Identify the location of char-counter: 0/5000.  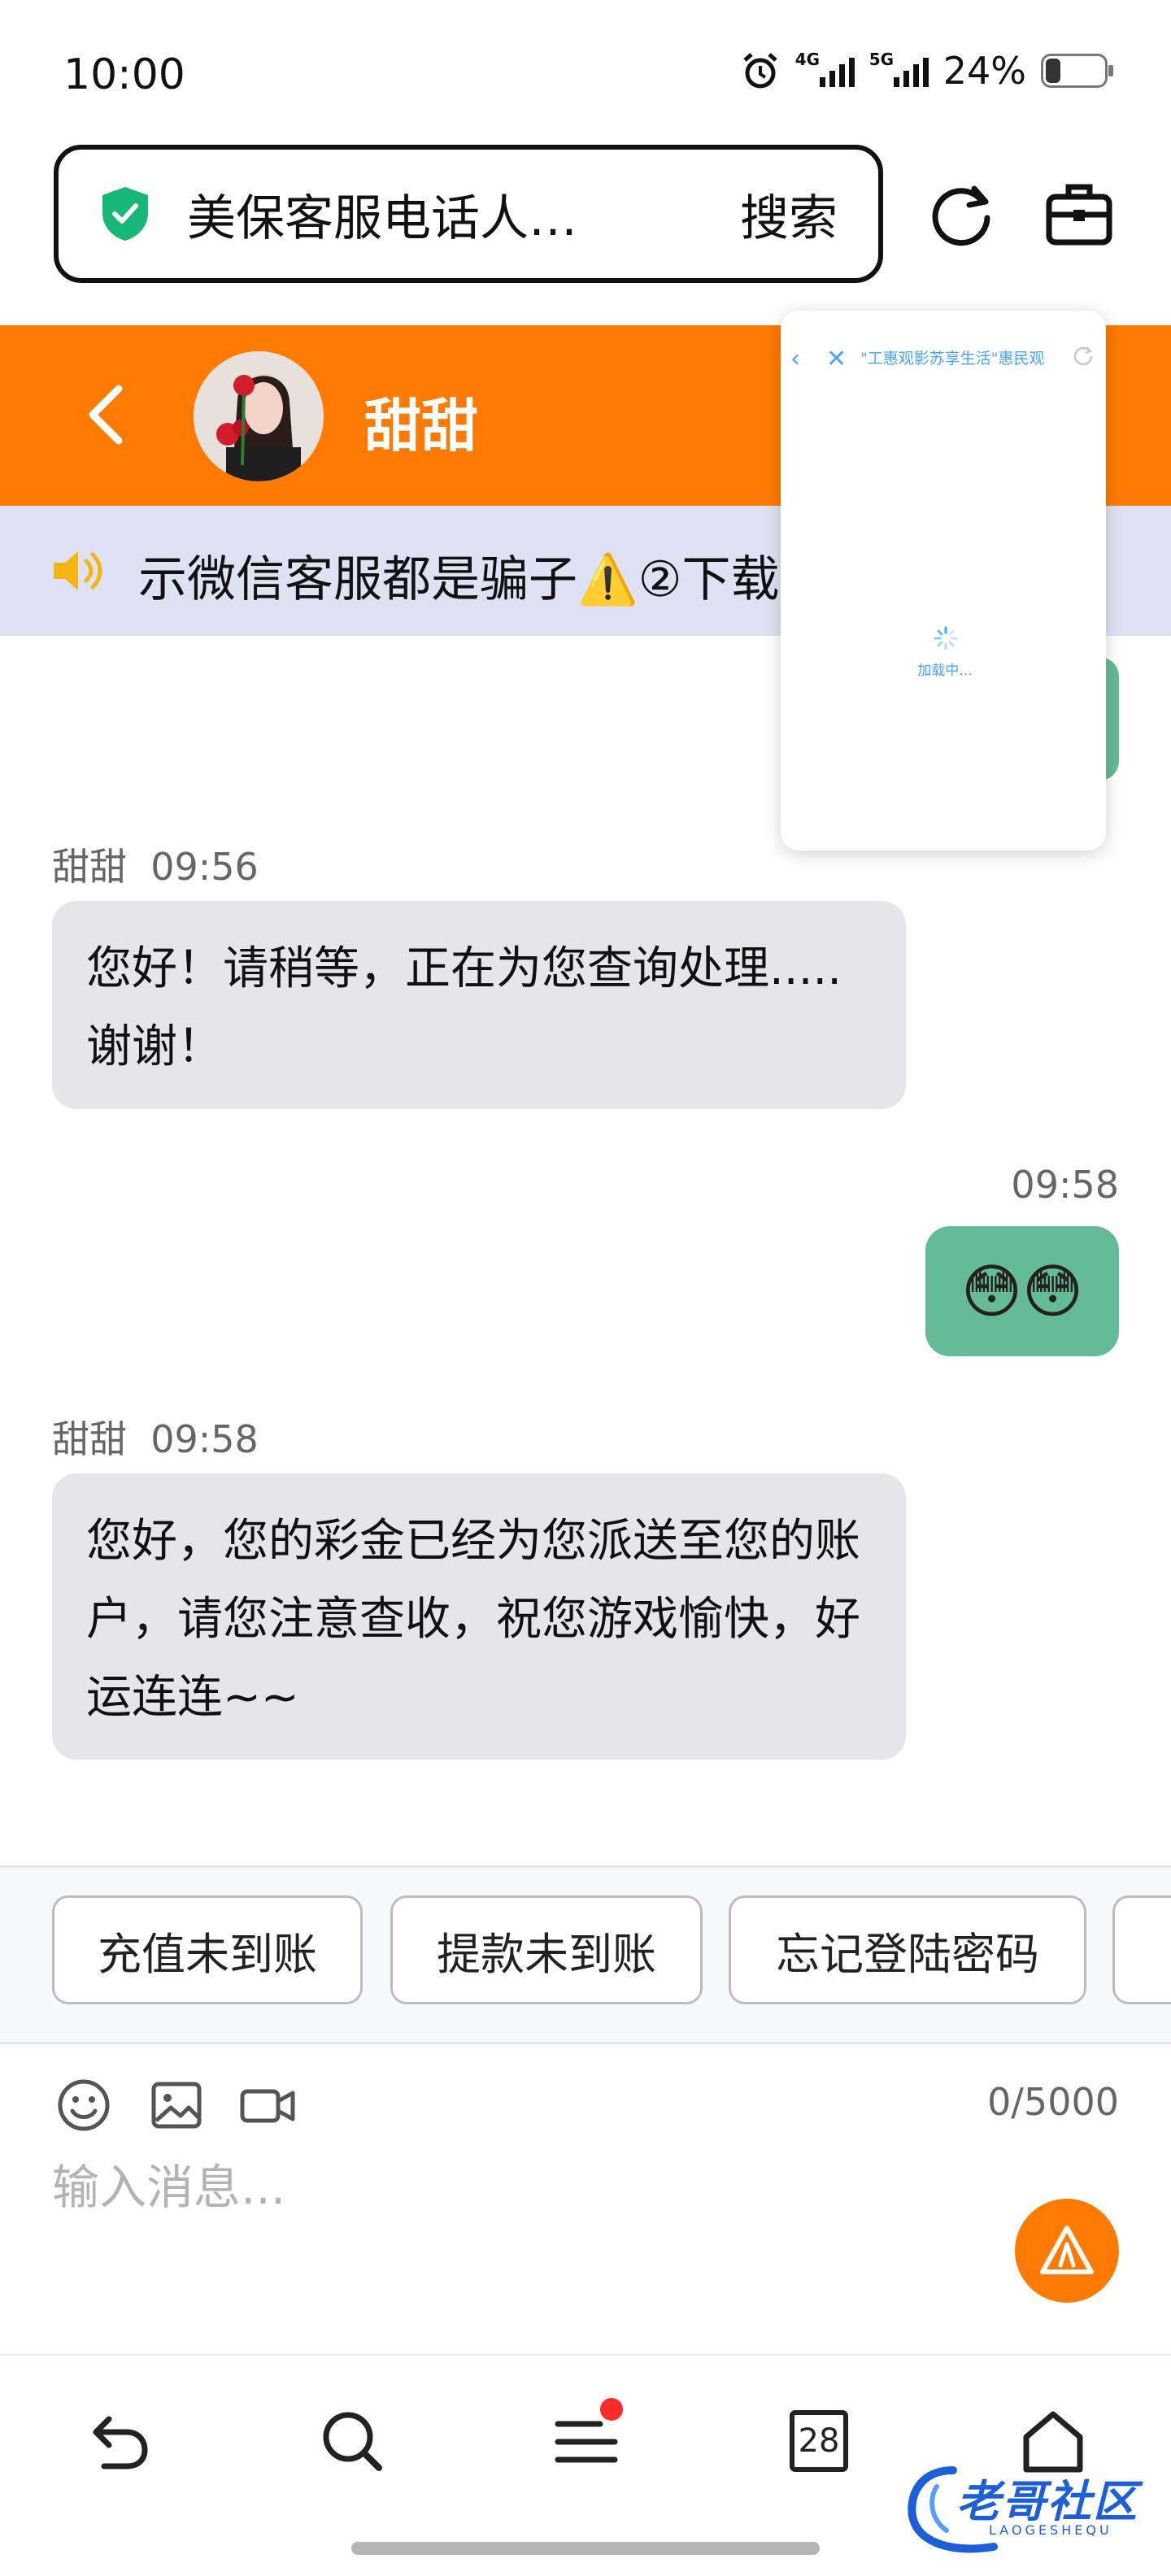
(1053, 2102).